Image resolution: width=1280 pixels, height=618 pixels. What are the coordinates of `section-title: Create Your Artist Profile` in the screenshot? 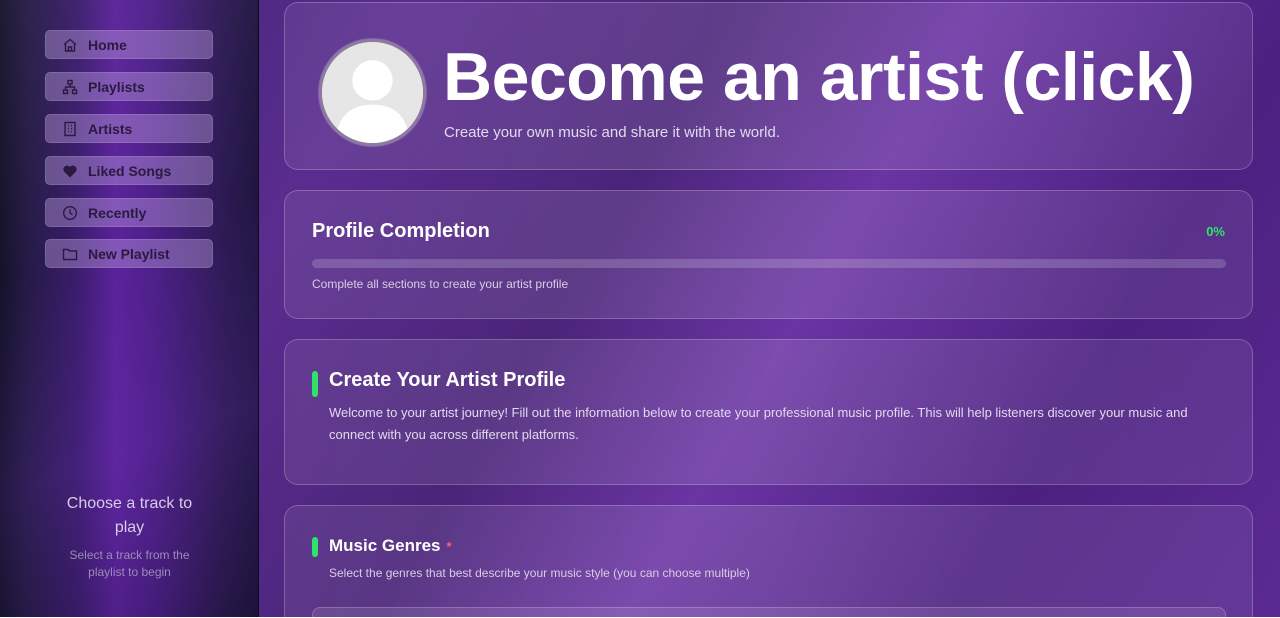 It's located at (447, 380).